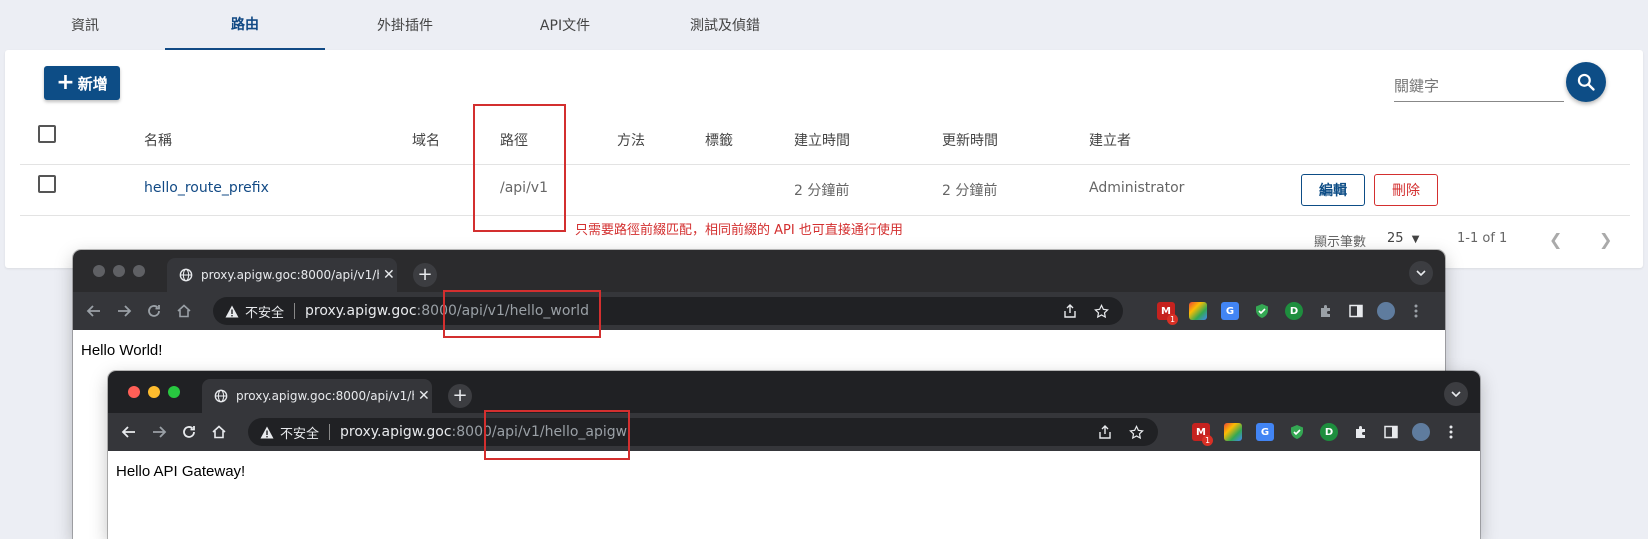 The height and width of the screenshot is (539, 1648). What do you see at coordinates (1605, 239) in the screenshot?
I see `next-page-icon: ❯` at bounding box center [1605, 239].